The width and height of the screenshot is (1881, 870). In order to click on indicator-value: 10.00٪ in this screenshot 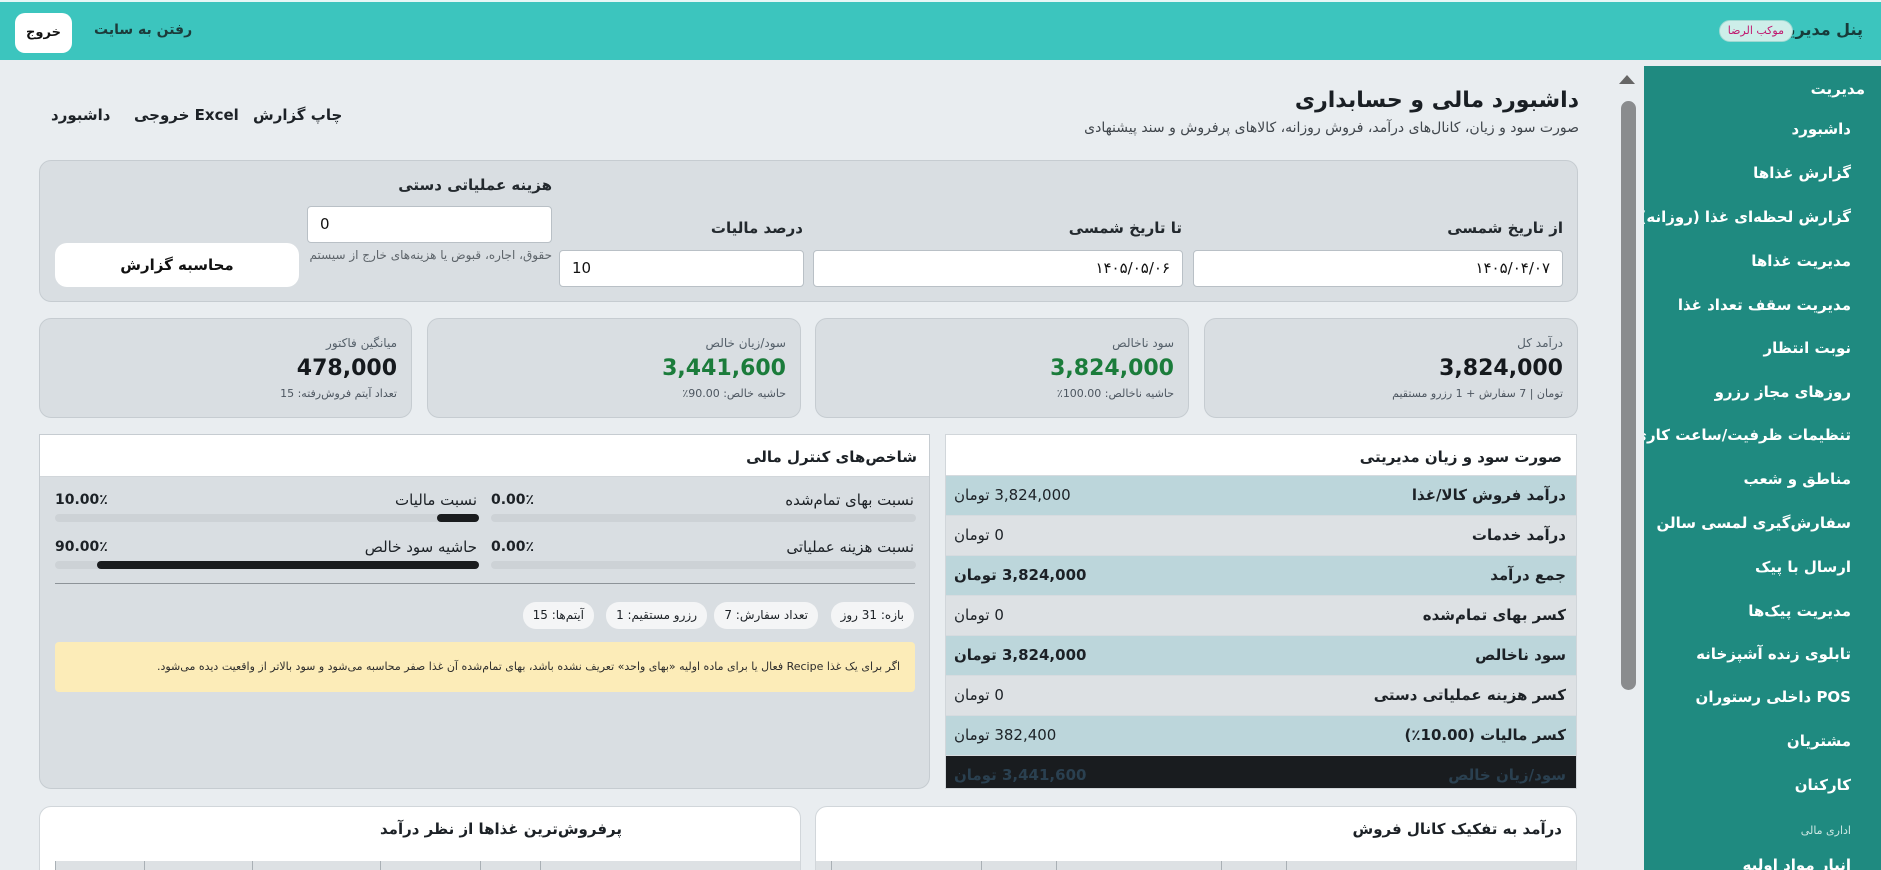, I will do `click(81, 500)`.